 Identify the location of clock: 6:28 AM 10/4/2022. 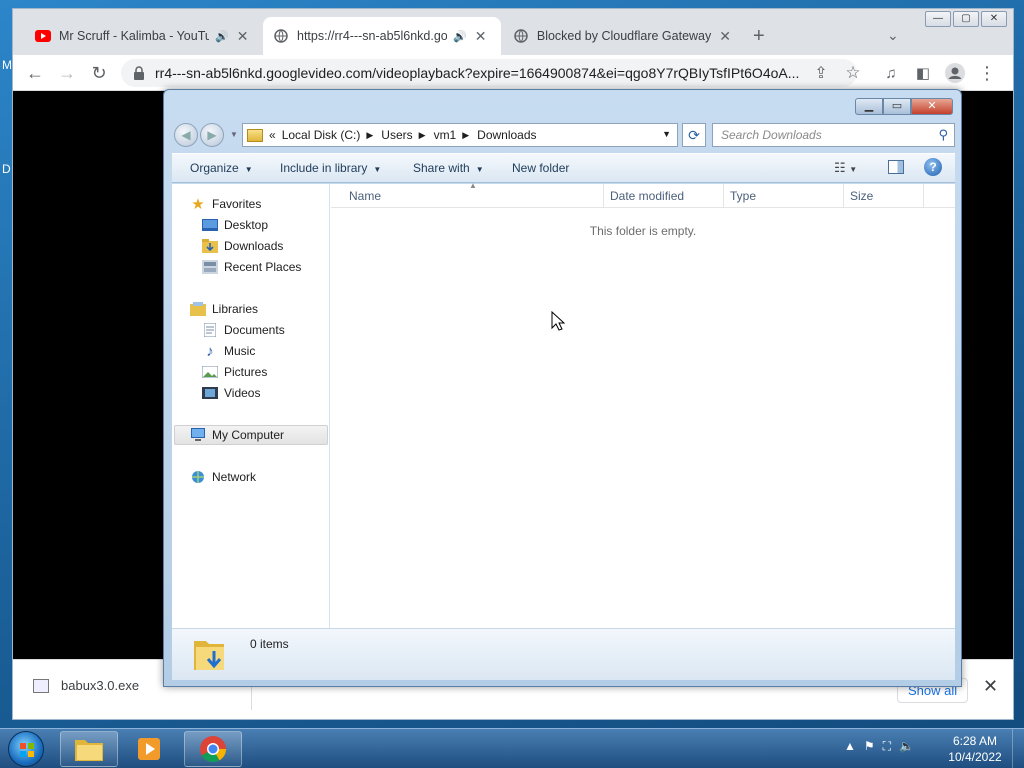
(975, 749).